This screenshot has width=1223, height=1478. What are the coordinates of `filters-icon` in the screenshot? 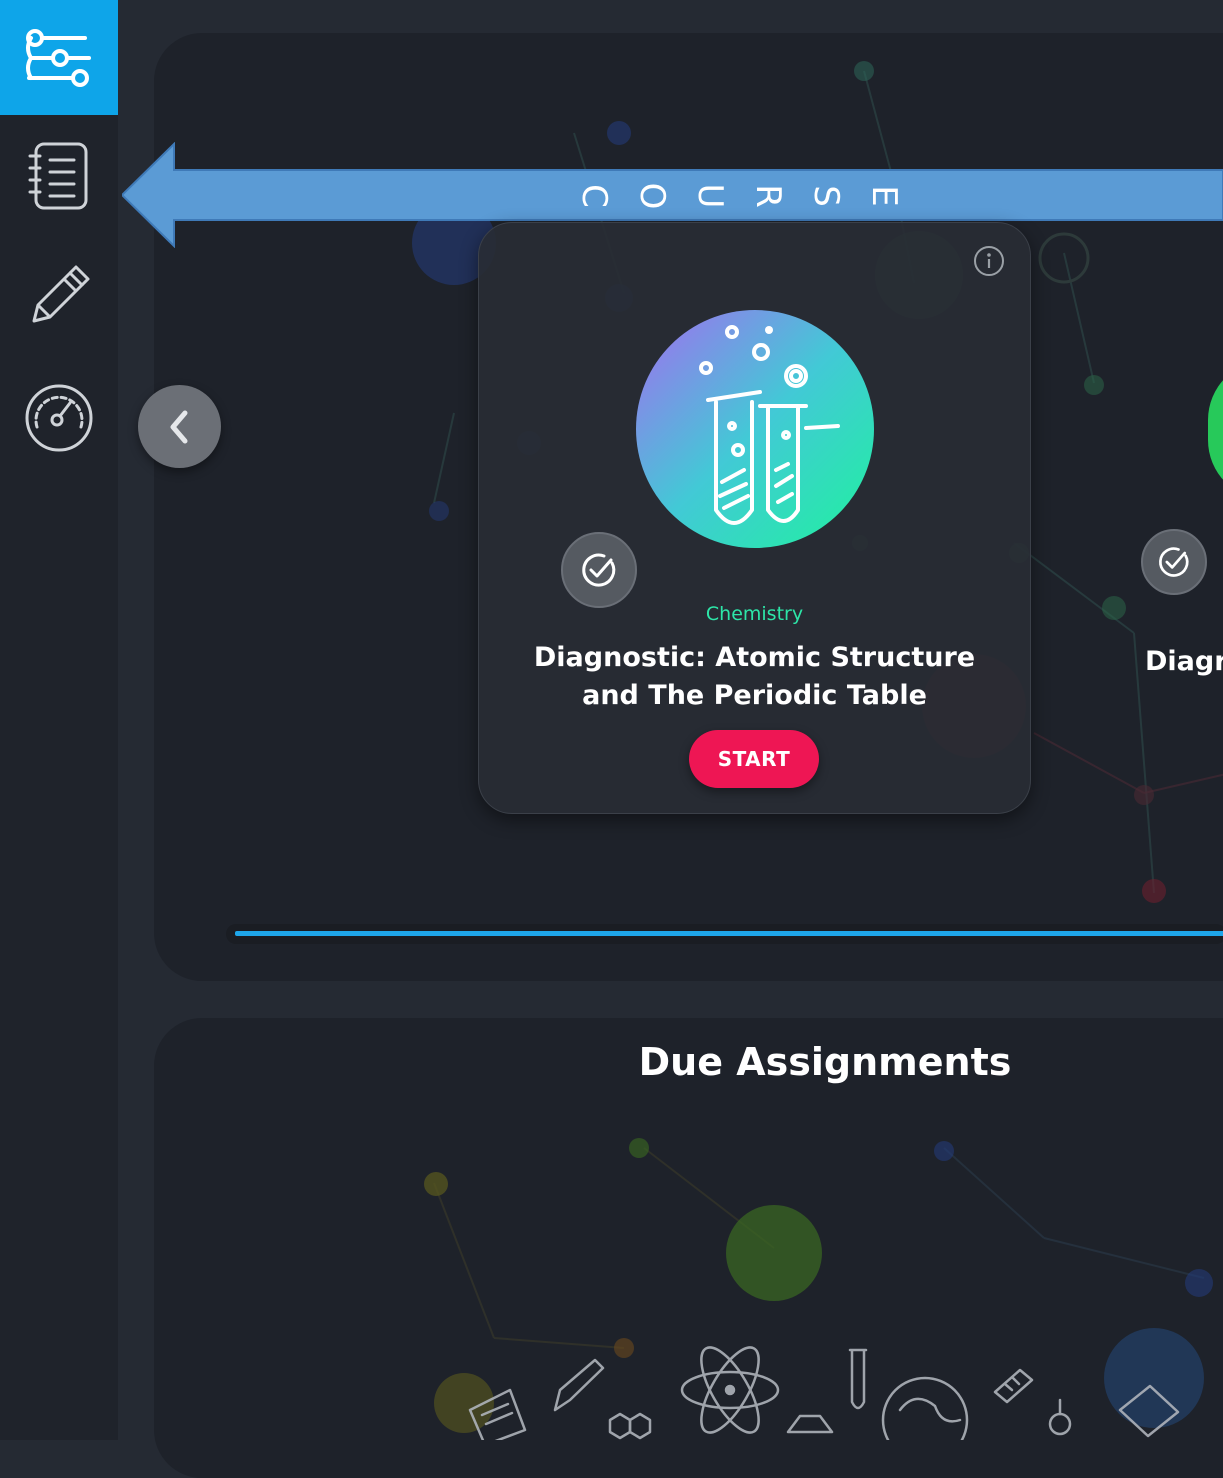 It's located at (58, 57).